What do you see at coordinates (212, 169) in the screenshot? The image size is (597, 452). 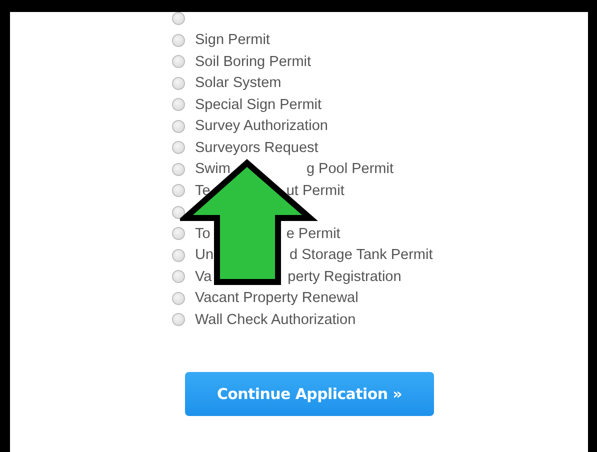 I see `permit-label: Swim` at bounding box center [212, 169].